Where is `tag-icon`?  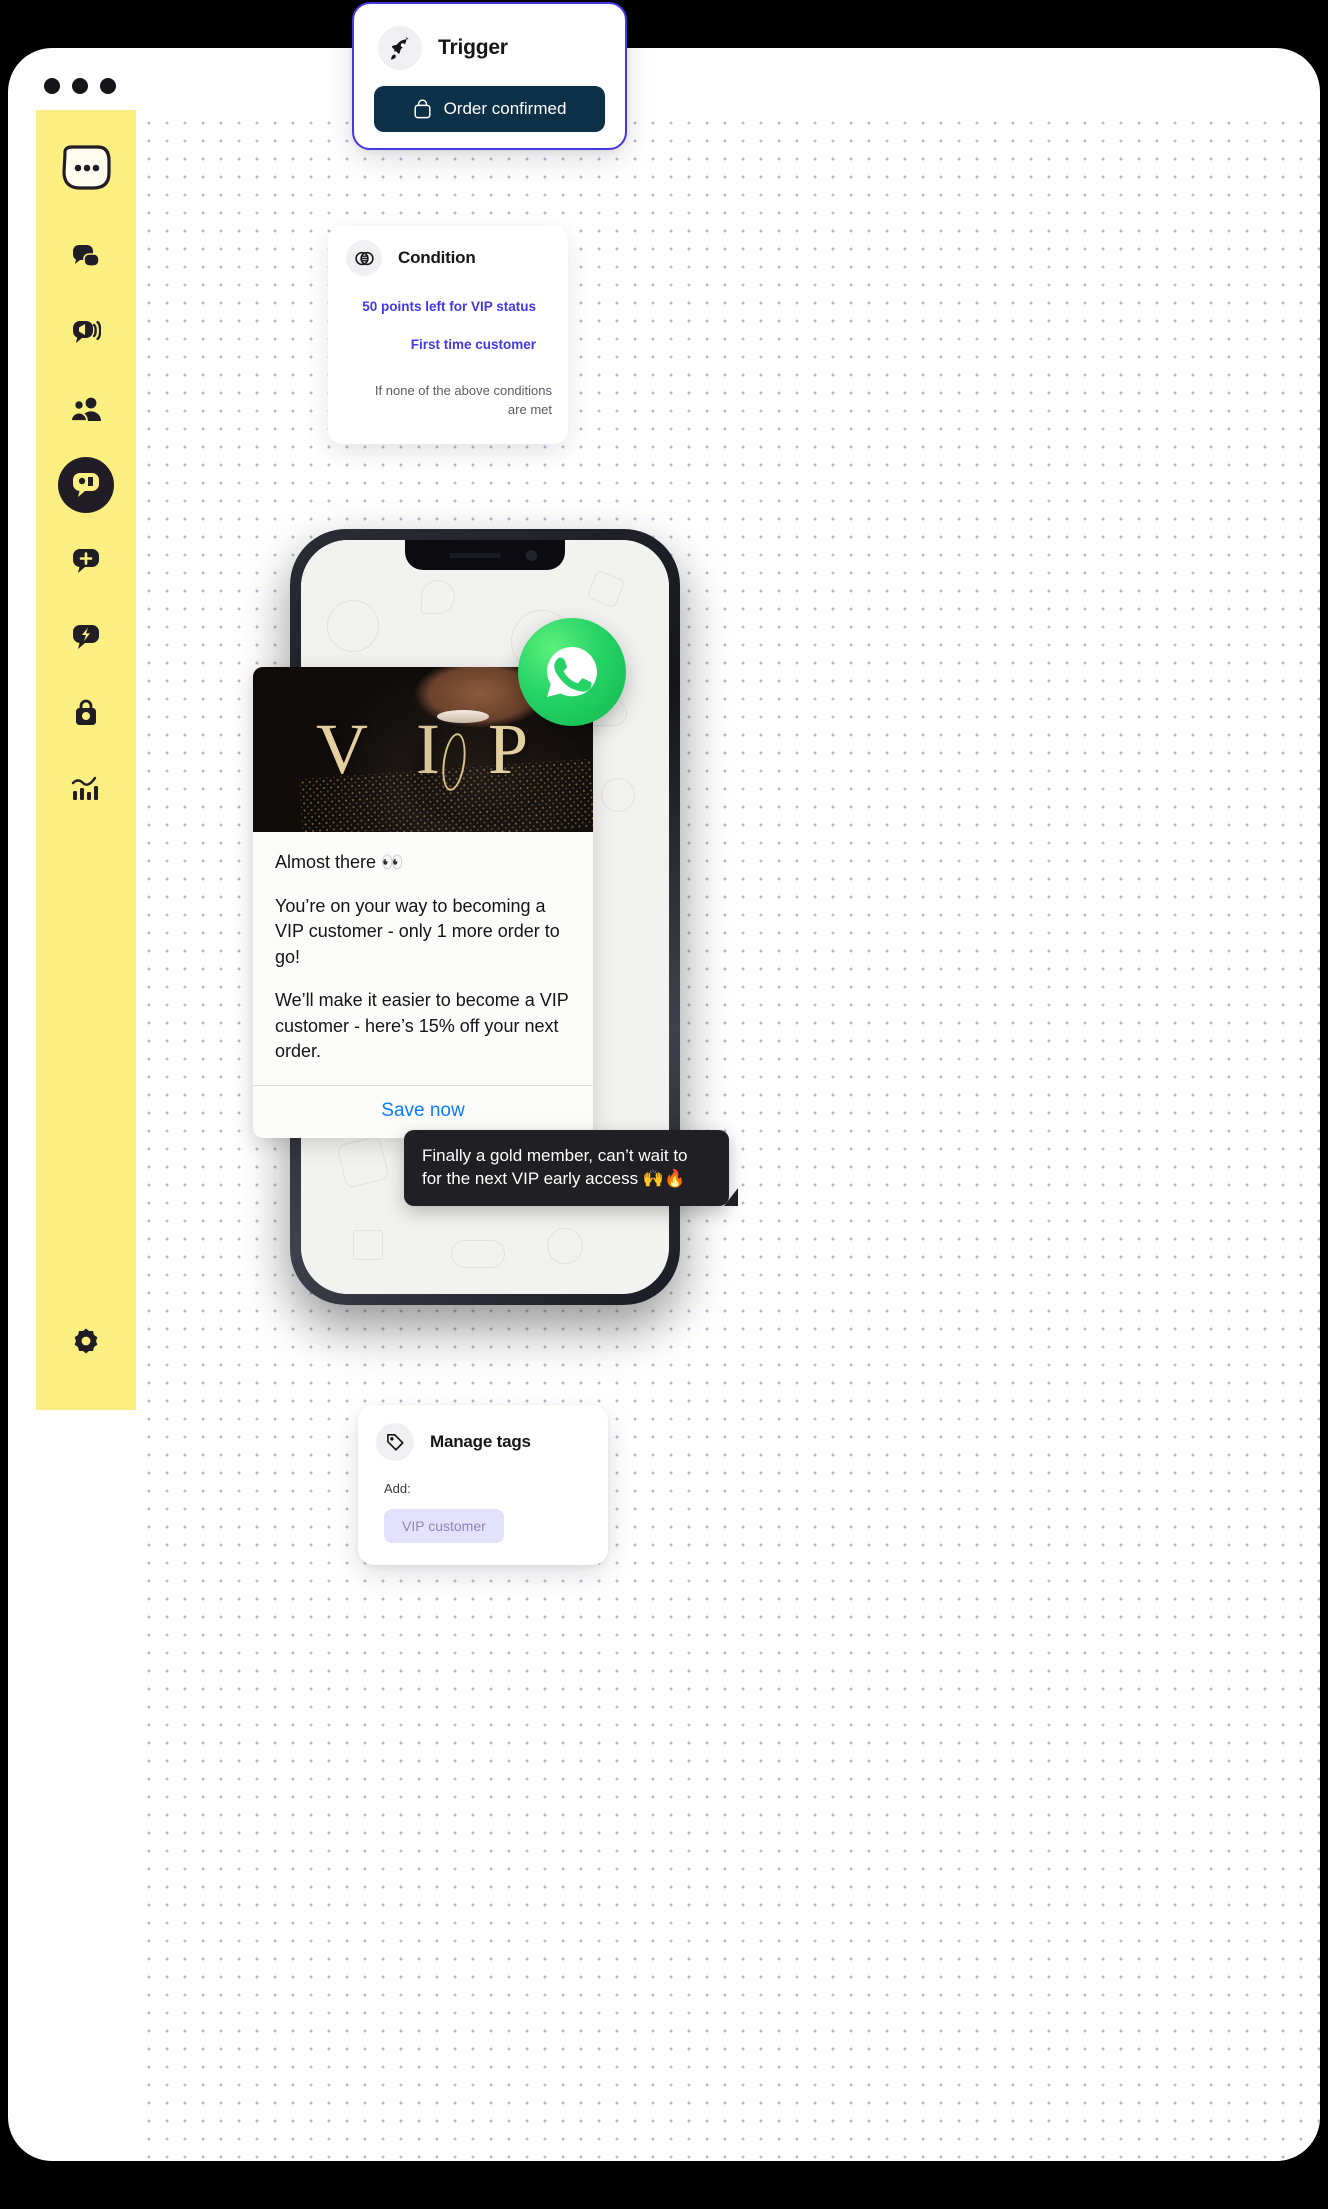
tag-icon is located at coordinates (395, 1442).